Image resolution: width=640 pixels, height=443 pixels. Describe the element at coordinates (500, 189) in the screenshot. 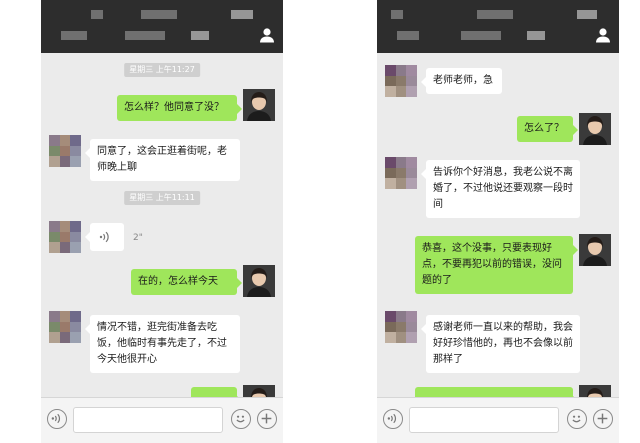

I see `incoming-message: 告诉你个好消息，我老公说不离婚了，不过他说还要观察一段时间` at that location.